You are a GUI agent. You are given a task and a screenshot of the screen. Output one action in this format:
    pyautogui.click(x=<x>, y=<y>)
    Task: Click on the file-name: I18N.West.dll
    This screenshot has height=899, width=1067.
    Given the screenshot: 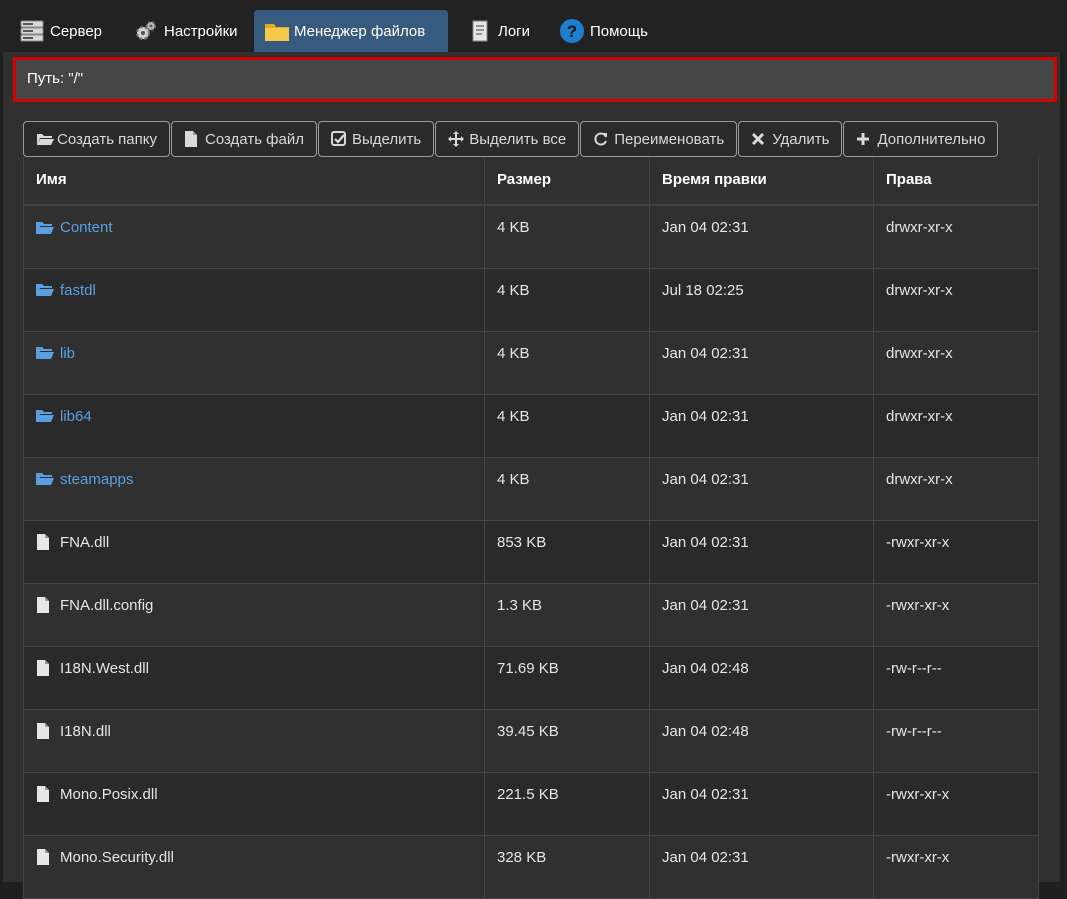 What is the action you would take?
    pyautogui.click(x=104, y=668)
    